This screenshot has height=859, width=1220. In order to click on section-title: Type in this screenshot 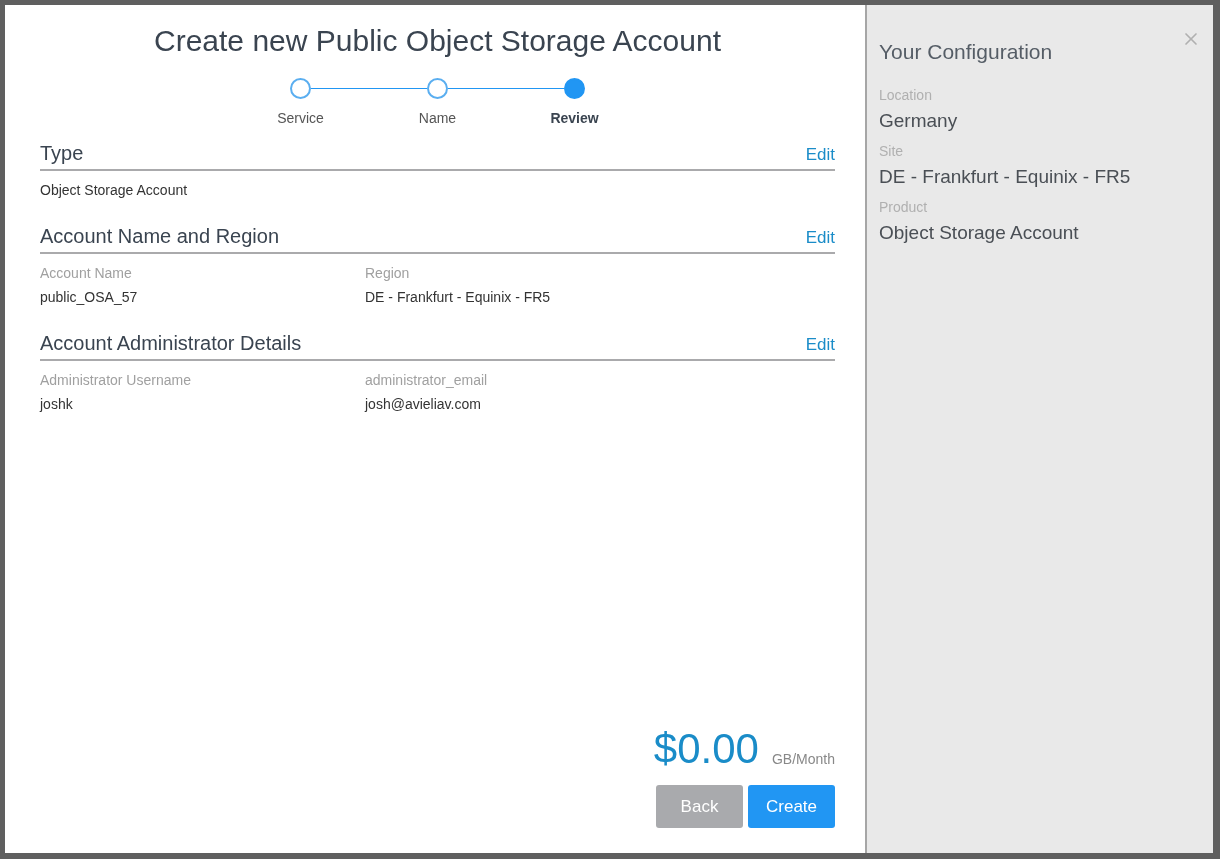, I will do `click(62, 153)`.